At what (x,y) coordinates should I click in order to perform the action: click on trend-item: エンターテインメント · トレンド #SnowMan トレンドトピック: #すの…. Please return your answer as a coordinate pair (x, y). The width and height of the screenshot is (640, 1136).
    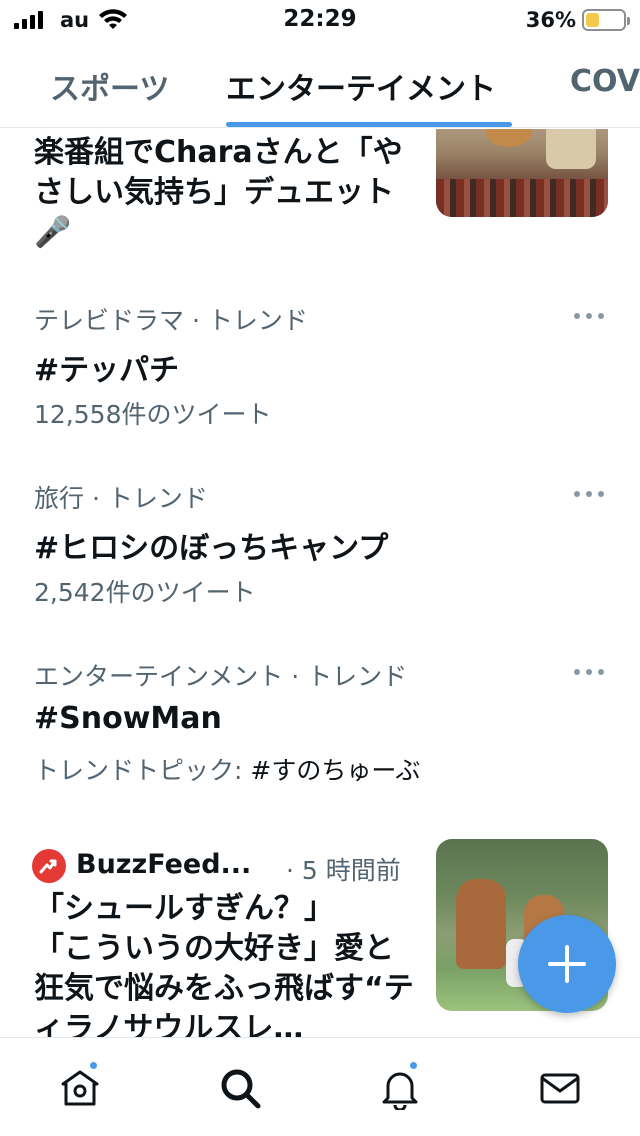
    Looking at the image, I should click on (320, 732).